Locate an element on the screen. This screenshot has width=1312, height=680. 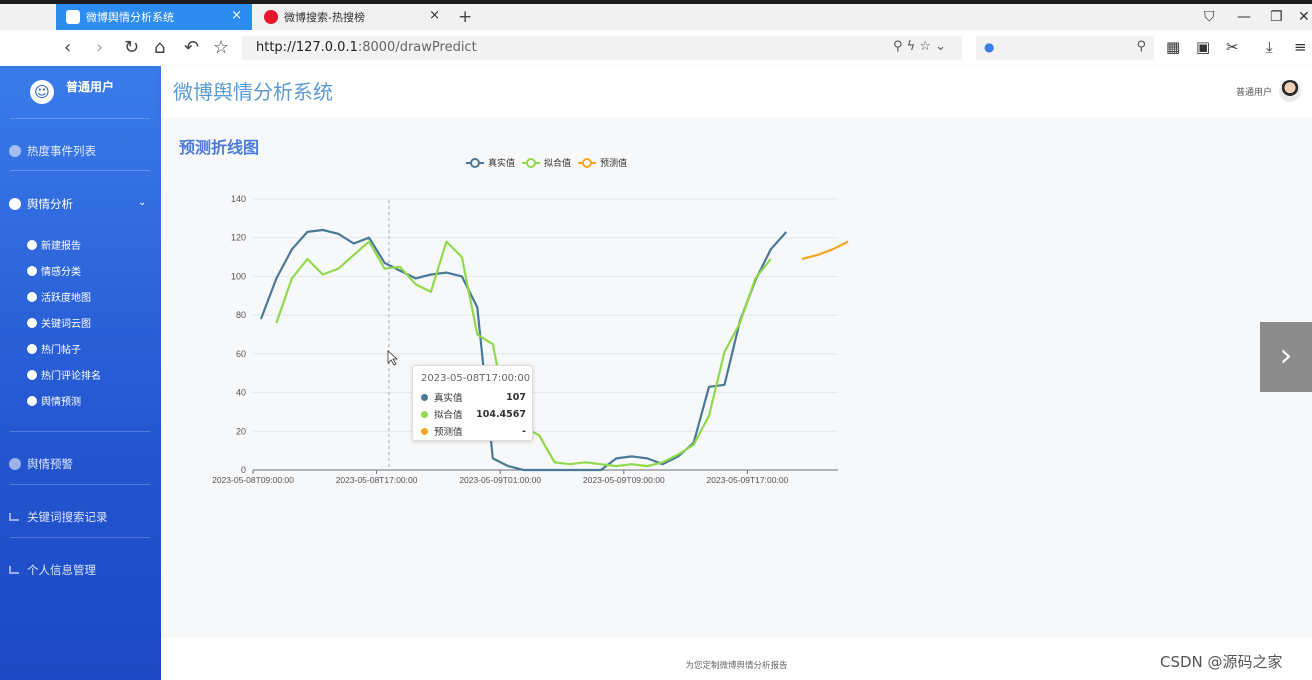
sidebar-subitem-sentiment: 情感分类 is located at coordinates (54, 270).